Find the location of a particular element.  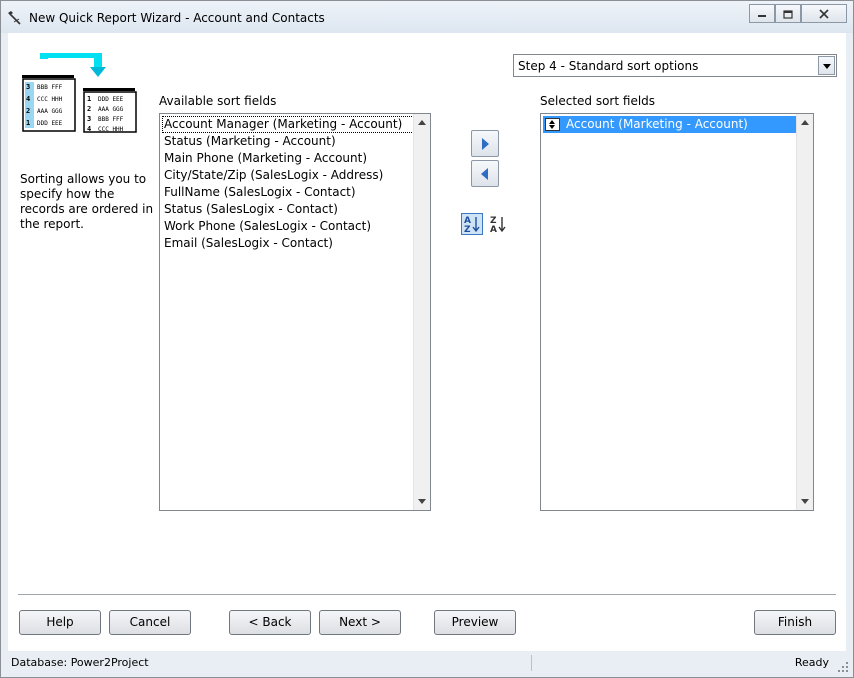

close-button is located at coordinates (824, 13).